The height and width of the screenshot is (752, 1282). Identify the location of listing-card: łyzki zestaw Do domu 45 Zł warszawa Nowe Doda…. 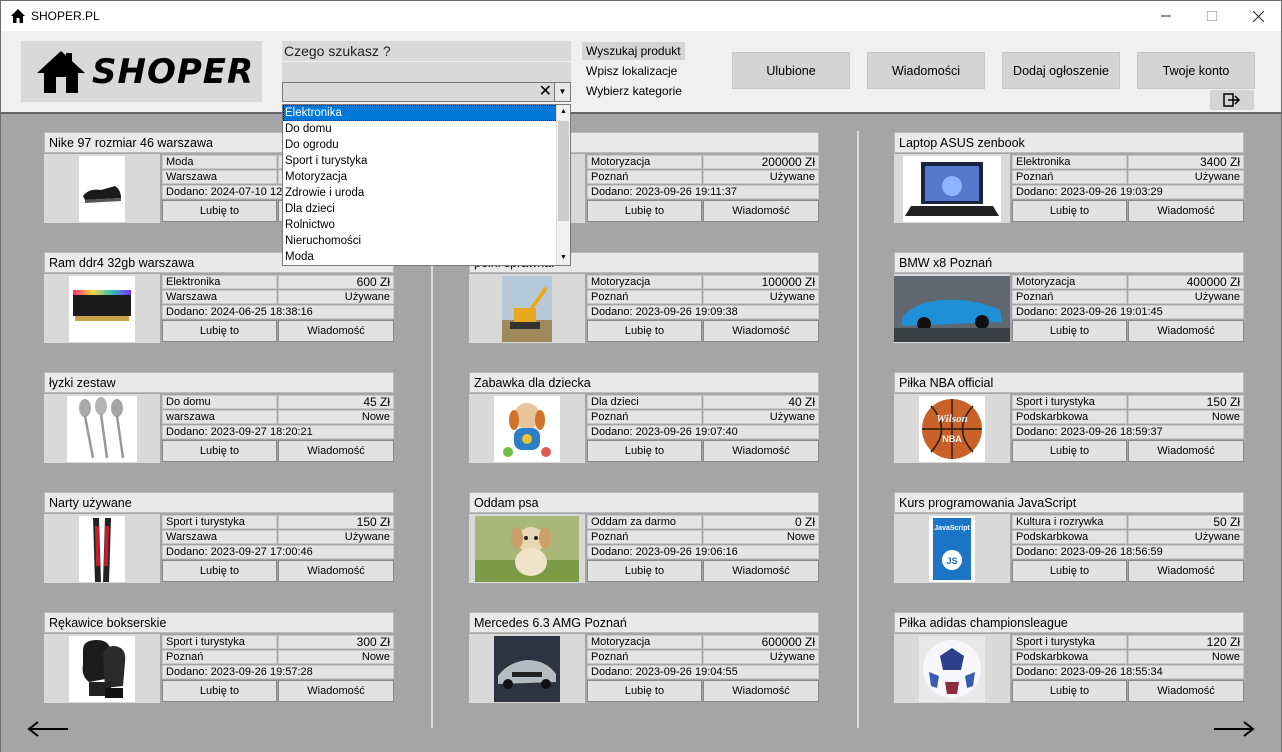
(219, 417).